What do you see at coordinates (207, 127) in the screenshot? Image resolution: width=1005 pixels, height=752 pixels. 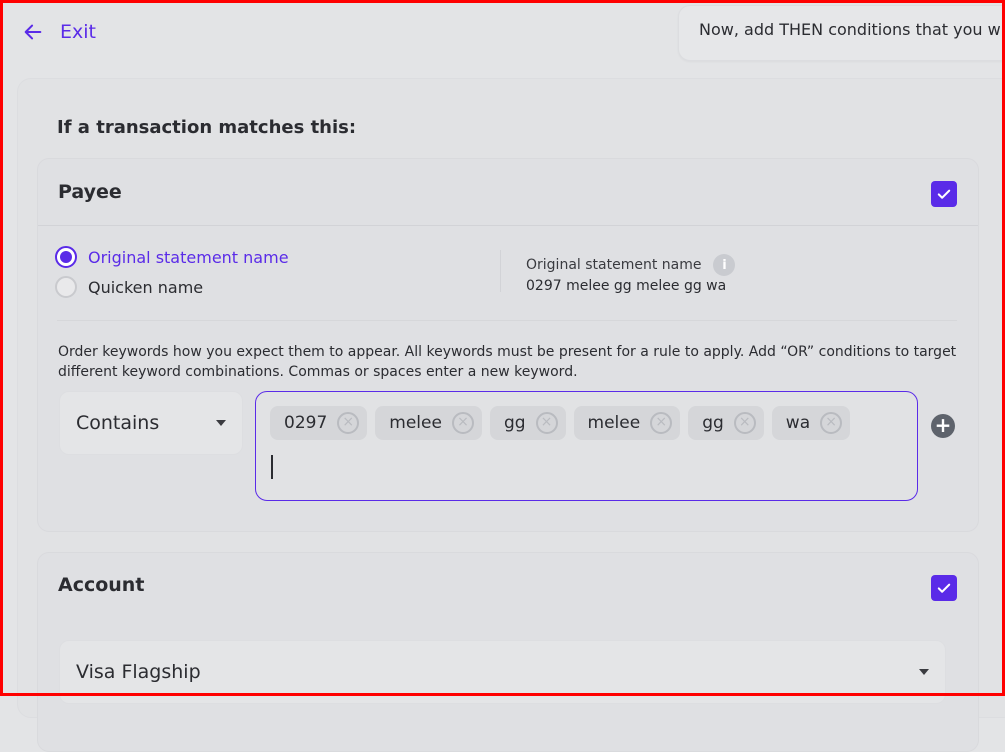 I see `section-heading: If a transaction matches this:` at bounding box center [207, 127].